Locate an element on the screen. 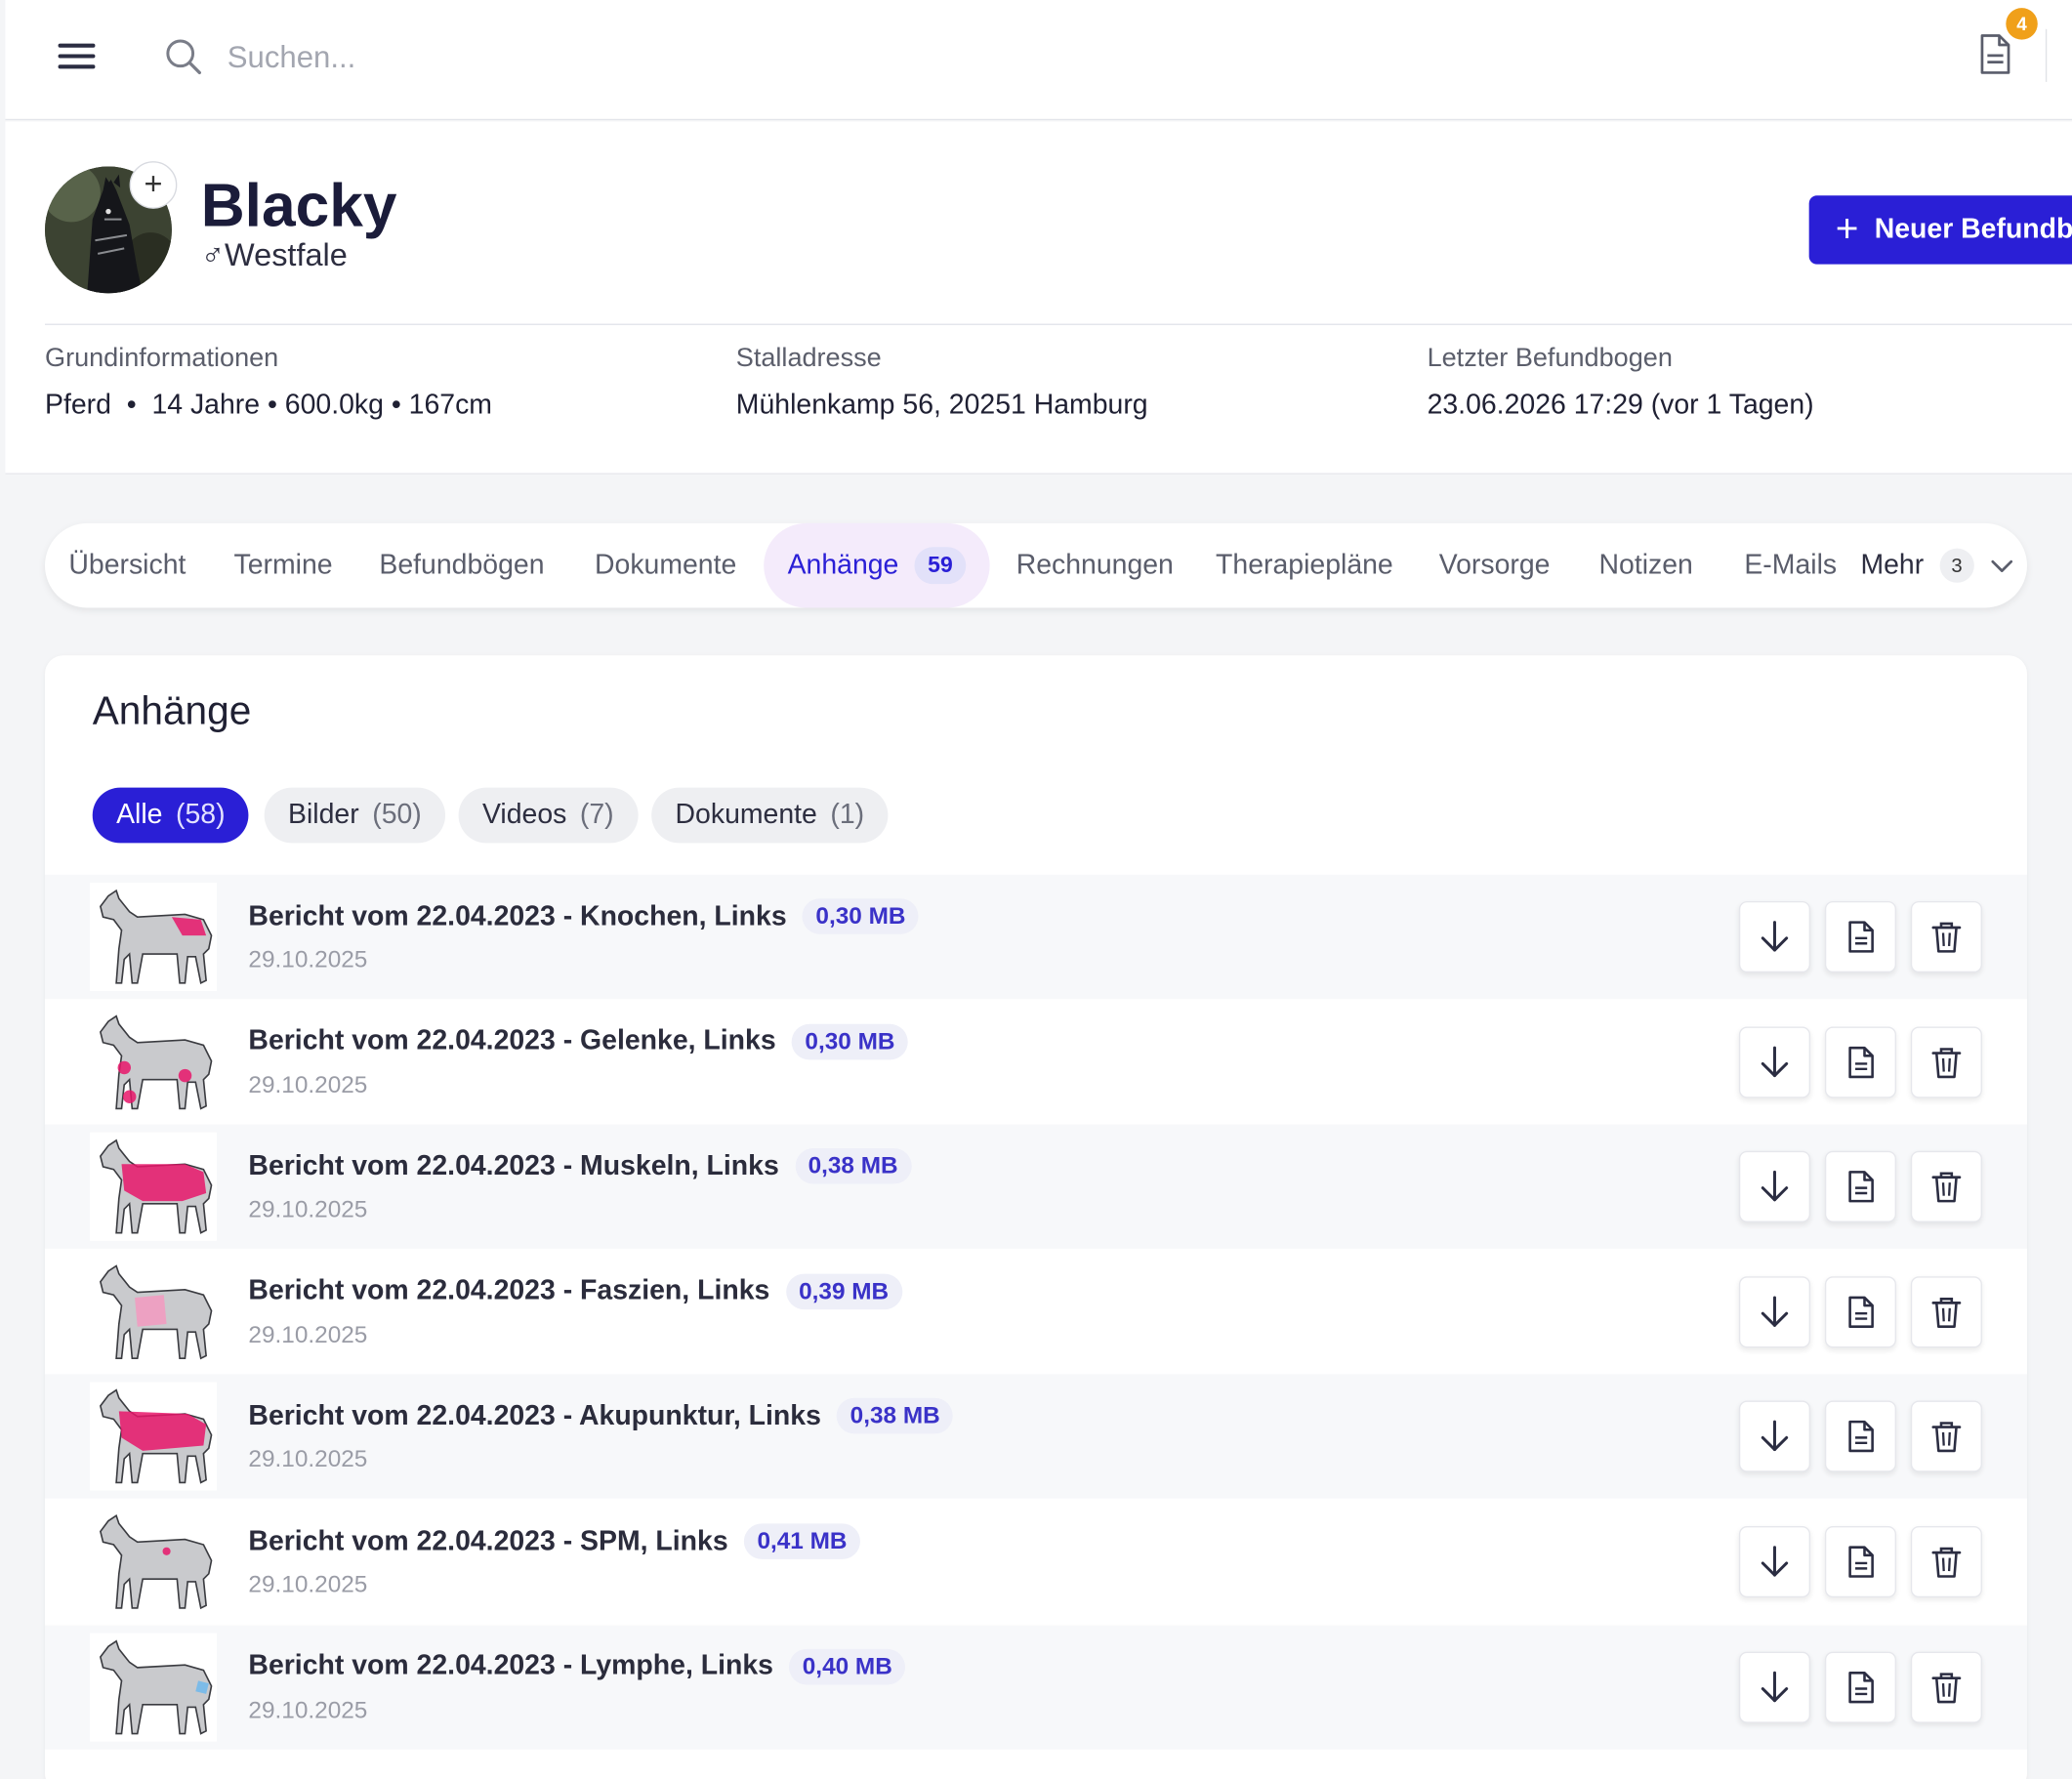 The width and height of the screenshot is (2072, 1779). top-bar: 4 is located at coordinates (1038, 60).